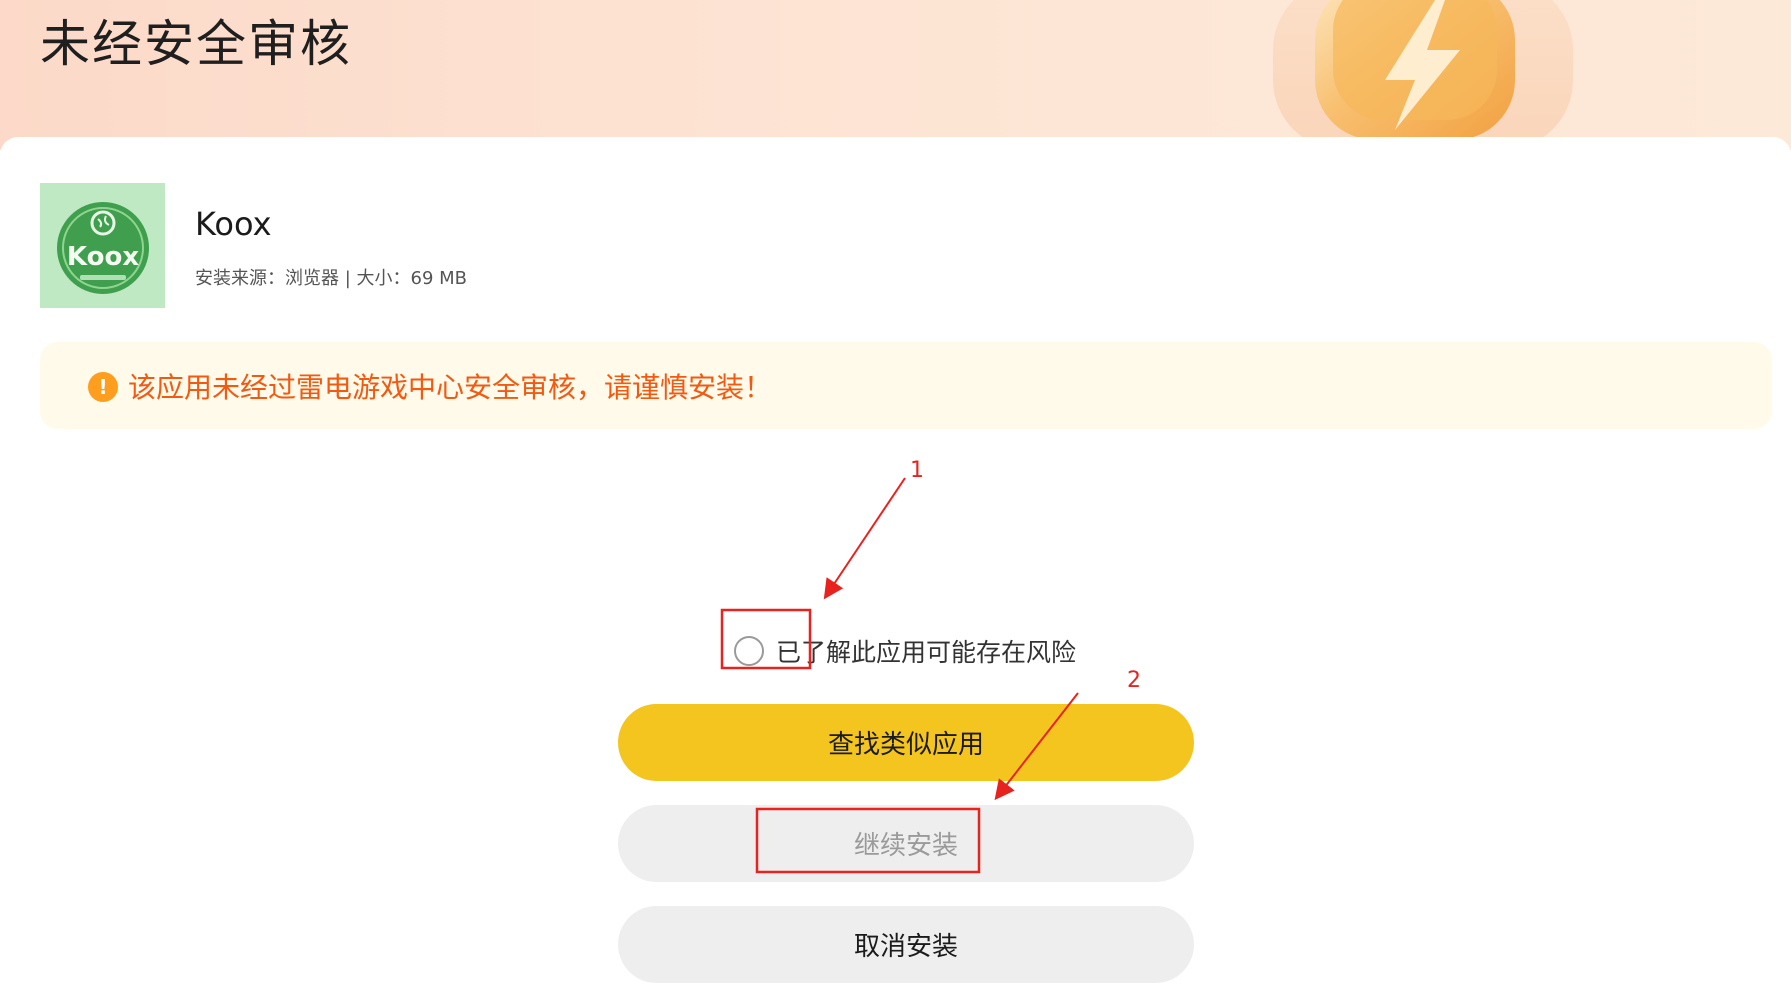  Describe the element at coordinates (1423, 75) in the screenshot. I see `lightning-shield-icon` at that location.